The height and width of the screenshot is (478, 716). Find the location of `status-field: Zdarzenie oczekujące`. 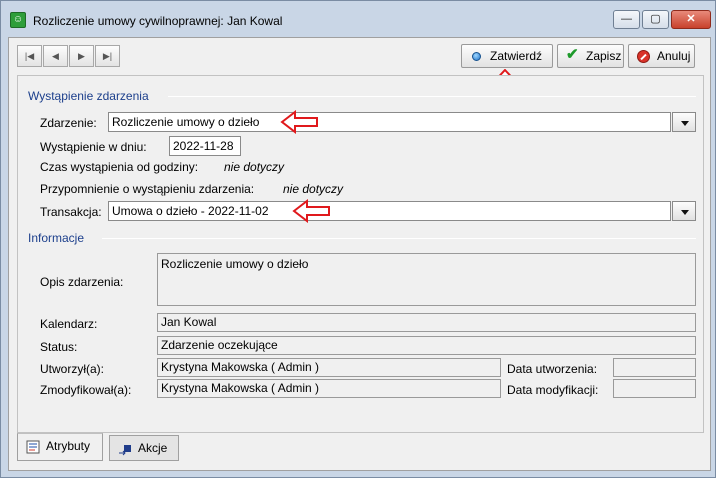

status-field: Zdarzenie oczekujące is located at coordinates (426, 345).